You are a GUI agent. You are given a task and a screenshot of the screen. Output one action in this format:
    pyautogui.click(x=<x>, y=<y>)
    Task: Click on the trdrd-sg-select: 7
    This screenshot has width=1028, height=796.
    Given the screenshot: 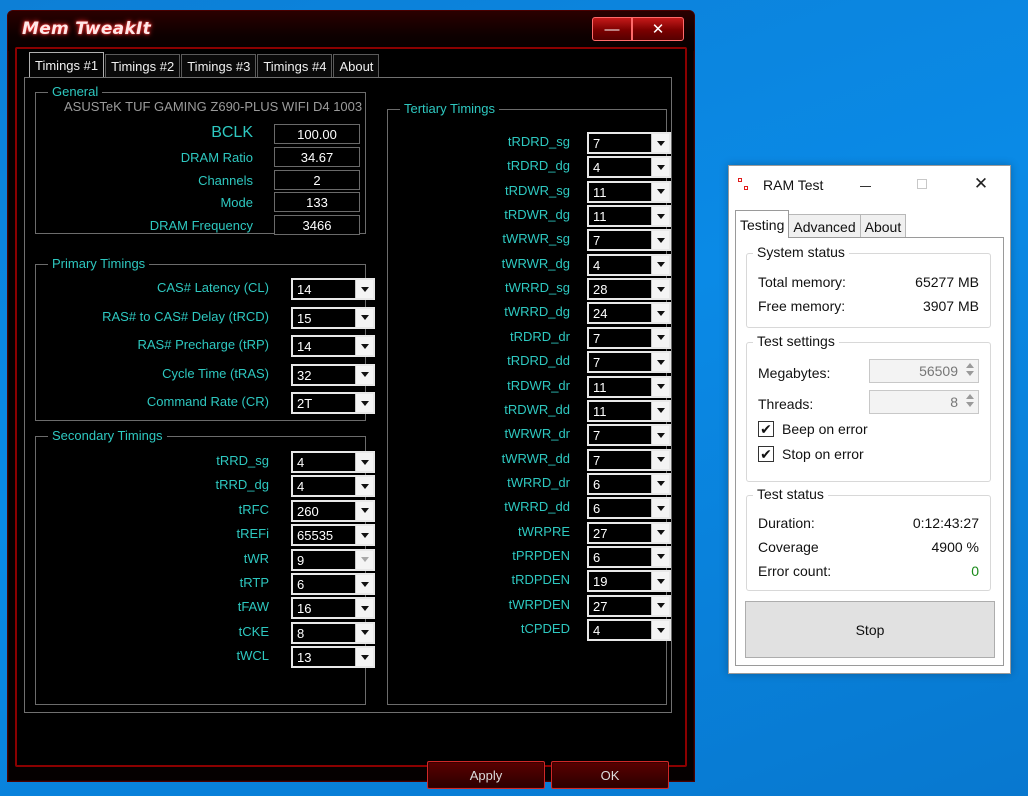 What is the action you would take?
    pyautogui.click(x=629, y=143)
    